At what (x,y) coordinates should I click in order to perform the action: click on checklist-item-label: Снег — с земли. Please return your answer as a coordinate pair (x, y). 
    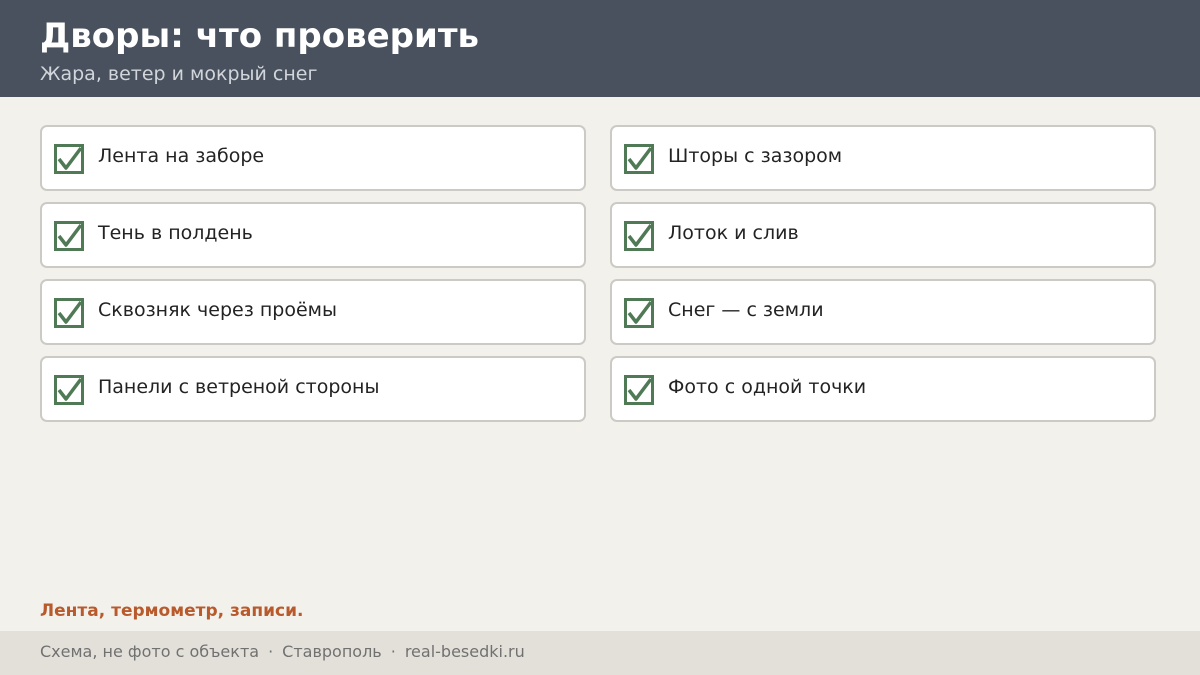
    Looking at the image, I should click on (746, 310).